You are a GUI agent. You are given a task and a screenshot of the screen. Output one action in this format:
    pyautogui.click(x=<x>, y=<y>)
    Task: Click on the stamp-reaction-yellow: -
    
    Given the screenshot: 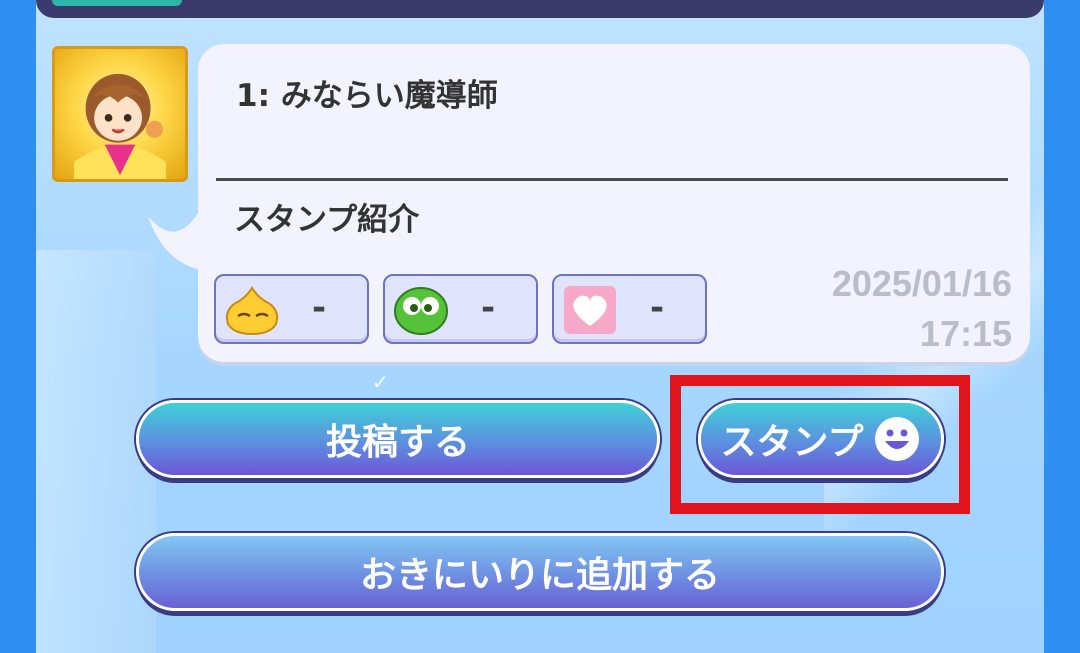 What is the action you would take?
    pyautogui.click(x=291, y=309)
    